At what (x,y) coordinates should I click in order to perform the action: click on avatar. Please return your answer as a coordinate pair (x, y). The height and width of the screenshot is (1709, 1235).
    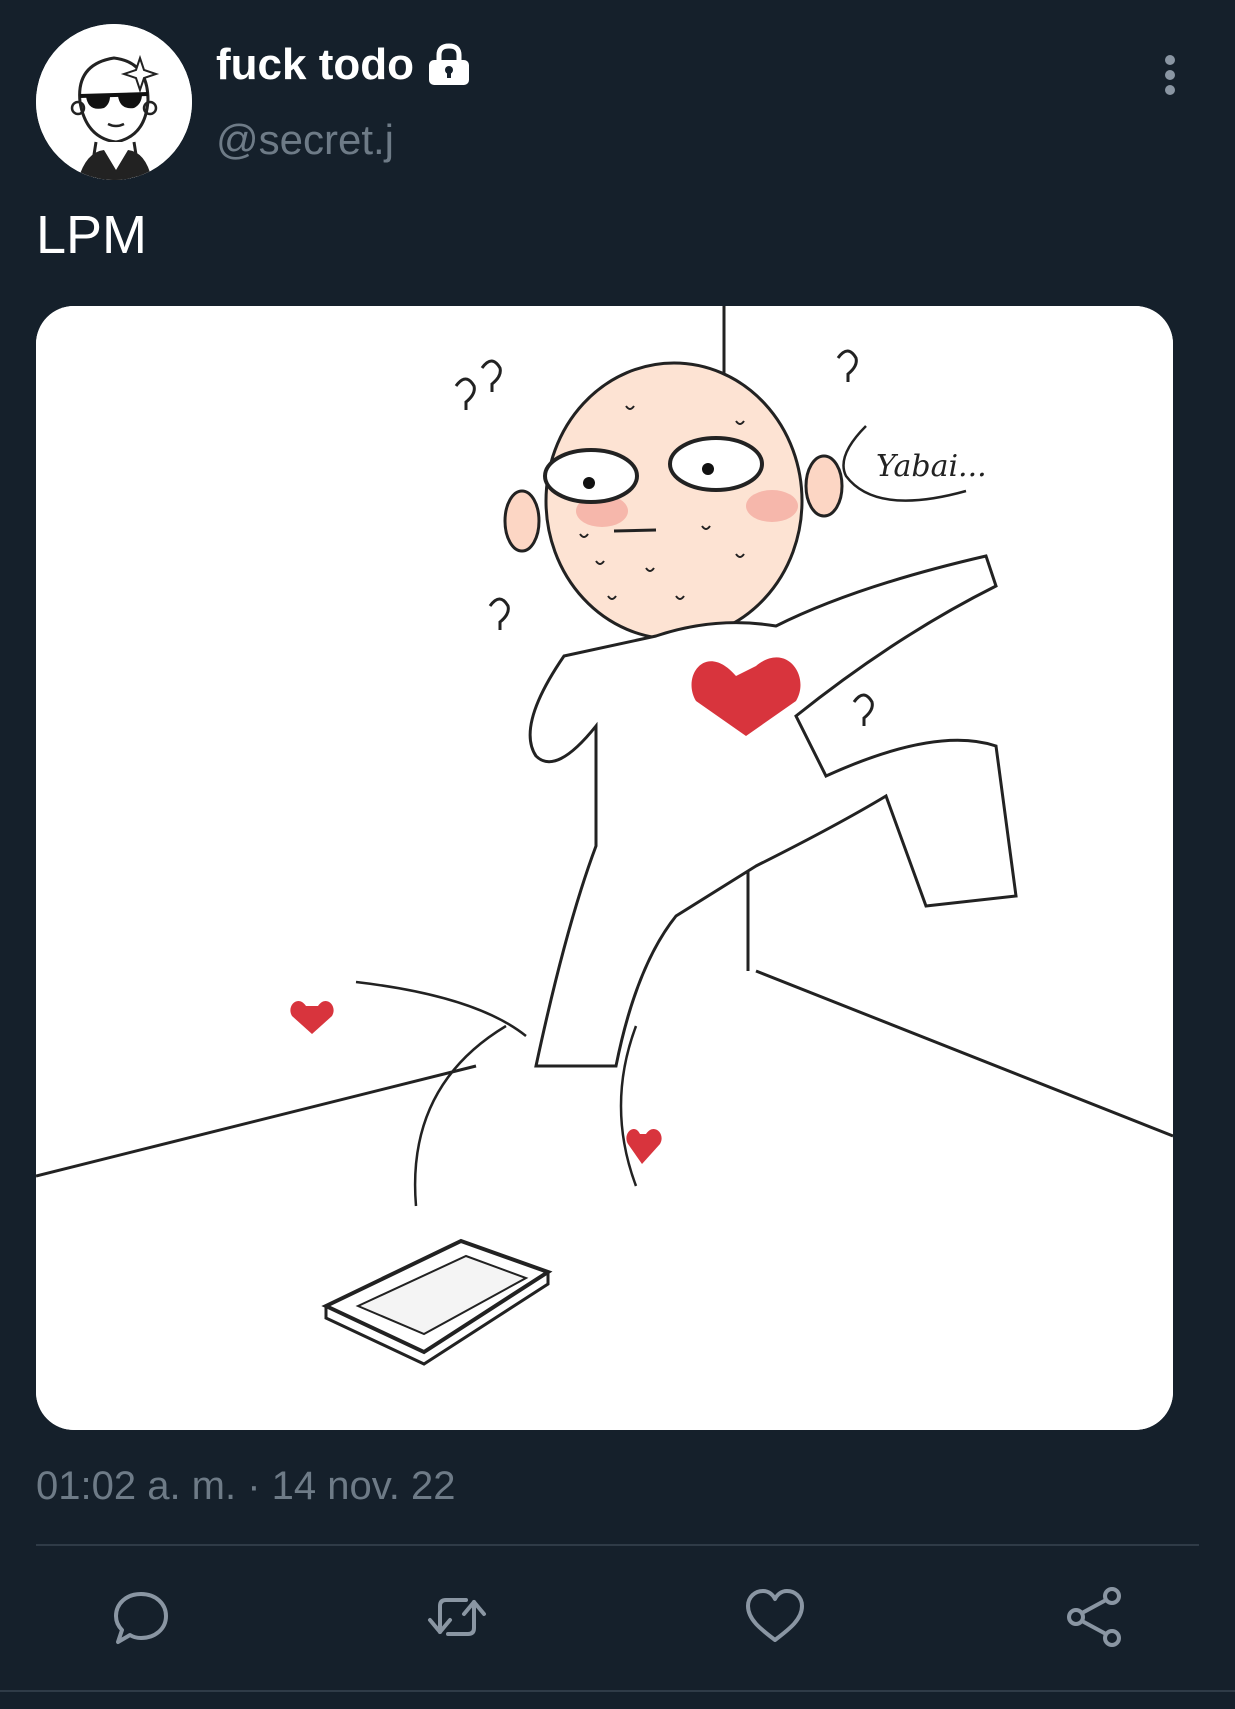
    Looking at the image, I should click on (114, 102).